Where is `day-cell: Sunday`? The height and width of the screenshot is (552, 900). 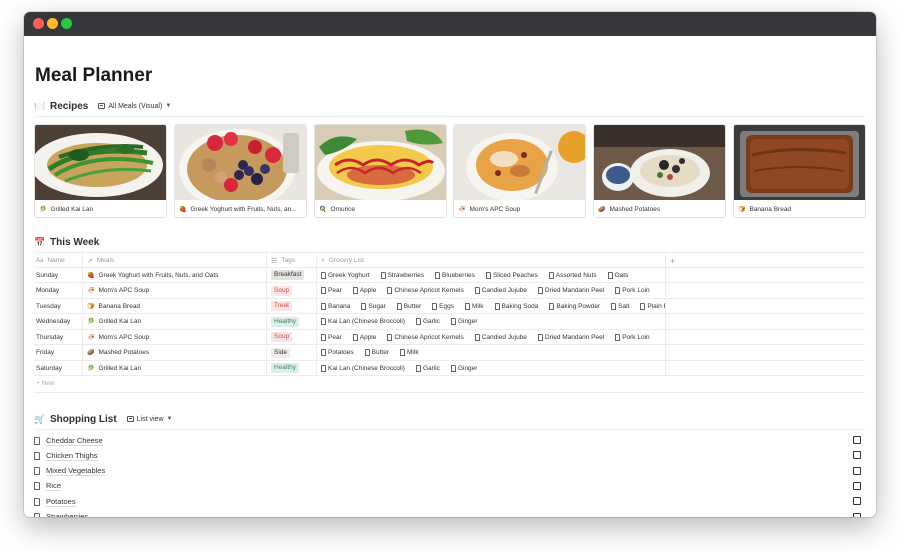 day-cell: Sunday is located at coordinates (58, 276).